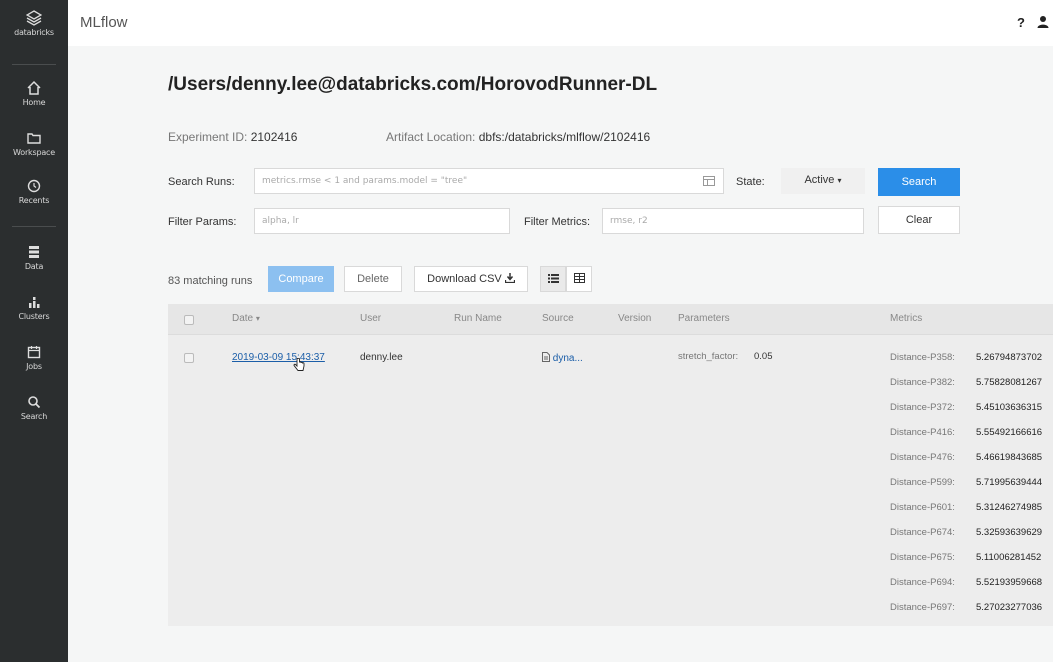 The image size is (1053, 662). What do you see at coordinates (1009, 532) in the screenshot?
I see `metric-value: 5.32593639629` at bounding box center [1009, 532].